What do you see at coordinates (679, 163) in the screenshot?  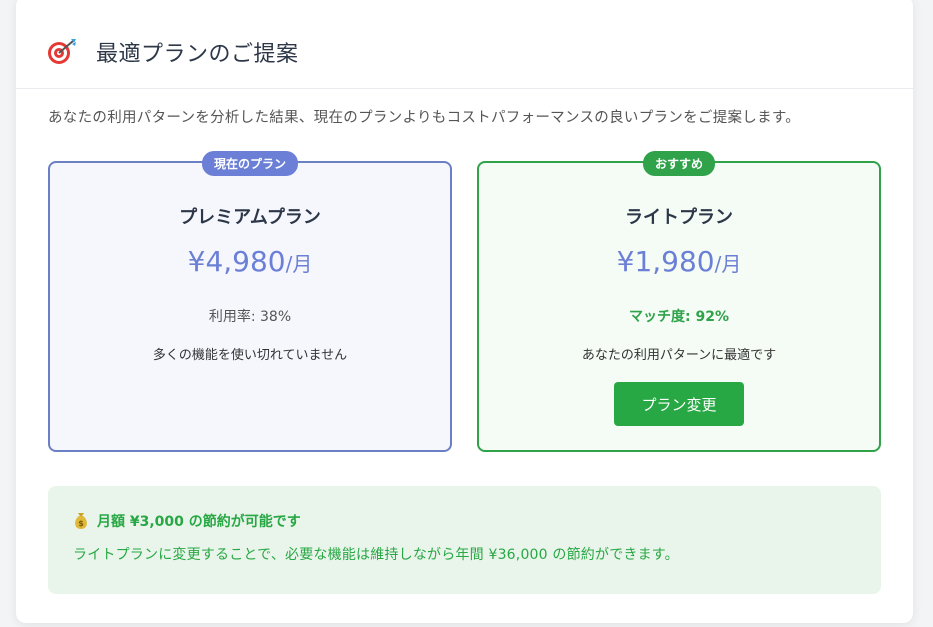 I see `recommended-badge: おすすめ` at bounding box center [679, 163].